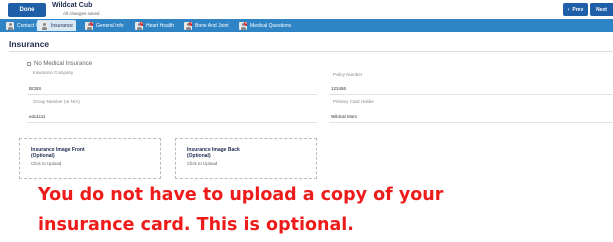  I want to click on primary-card-holder-underline, so click(471, 122).